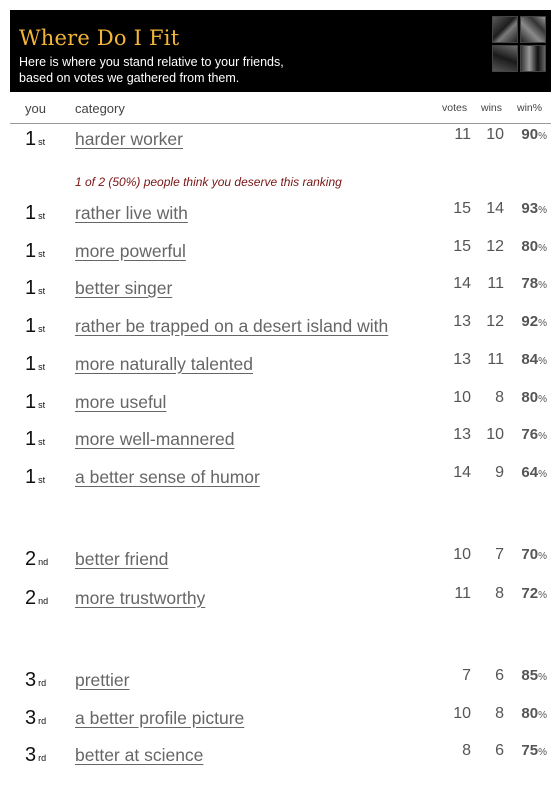 This screenshot has width=560, height=793. I want to click on subtitle-line-2: based on votes we gathered from them., so click(129, 78).